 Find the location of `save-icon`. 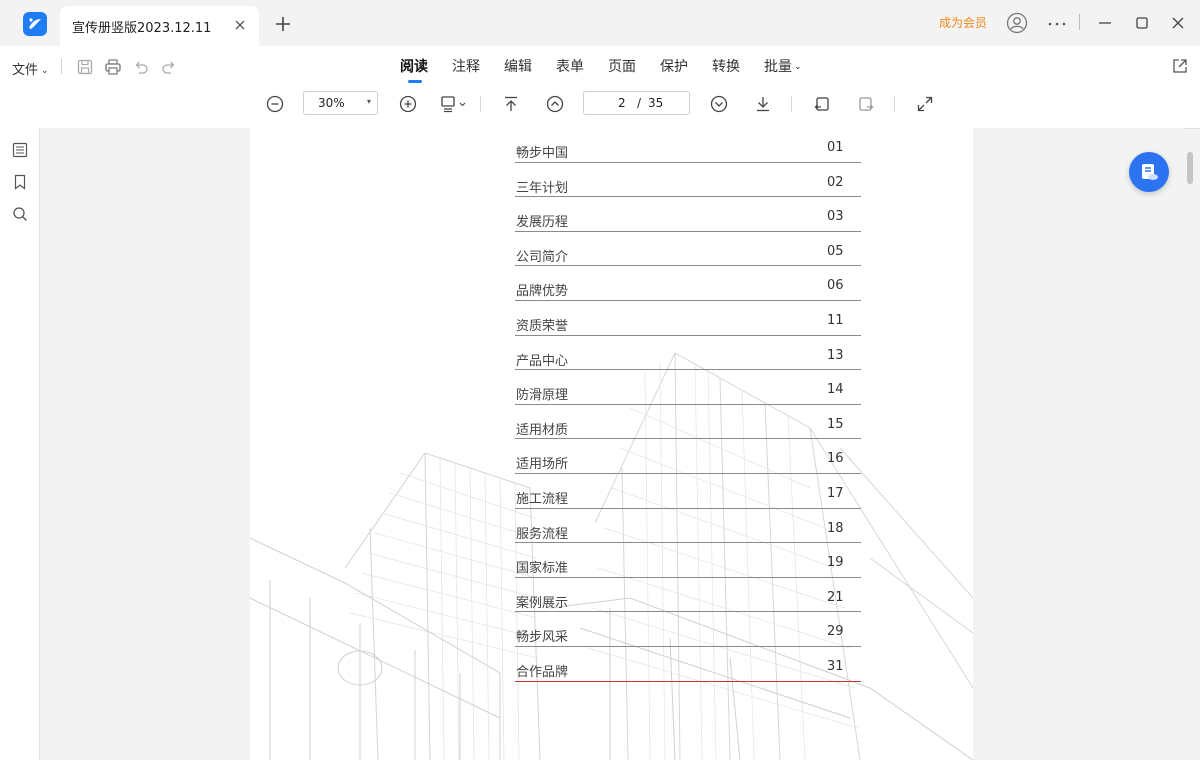

save-icon is located at coordinates (85, 67).